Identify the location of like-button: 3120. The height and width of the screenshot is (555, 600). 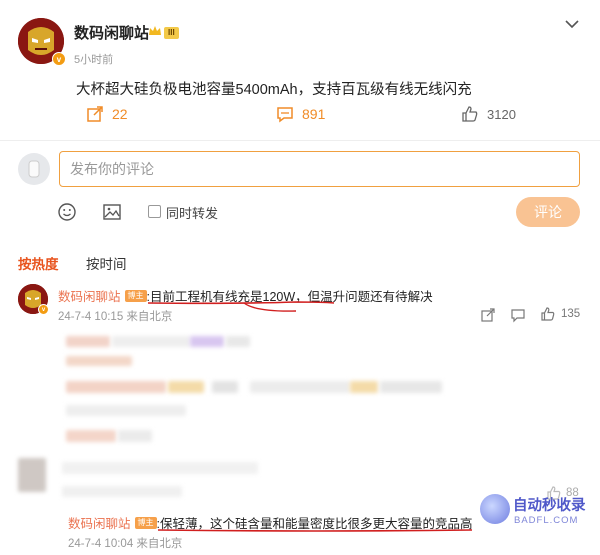
(488, 114).